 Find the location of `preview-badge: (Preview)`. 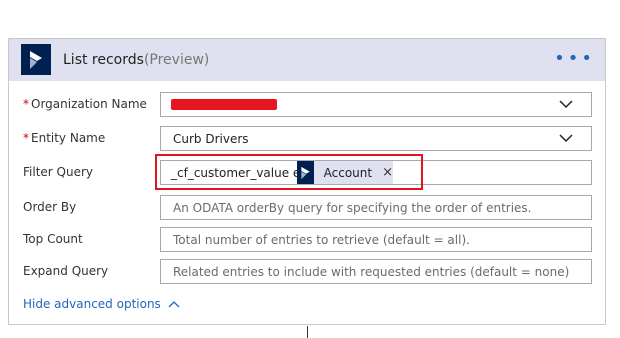

preview-badge: (Preview) is located at coordinates (176, 60).